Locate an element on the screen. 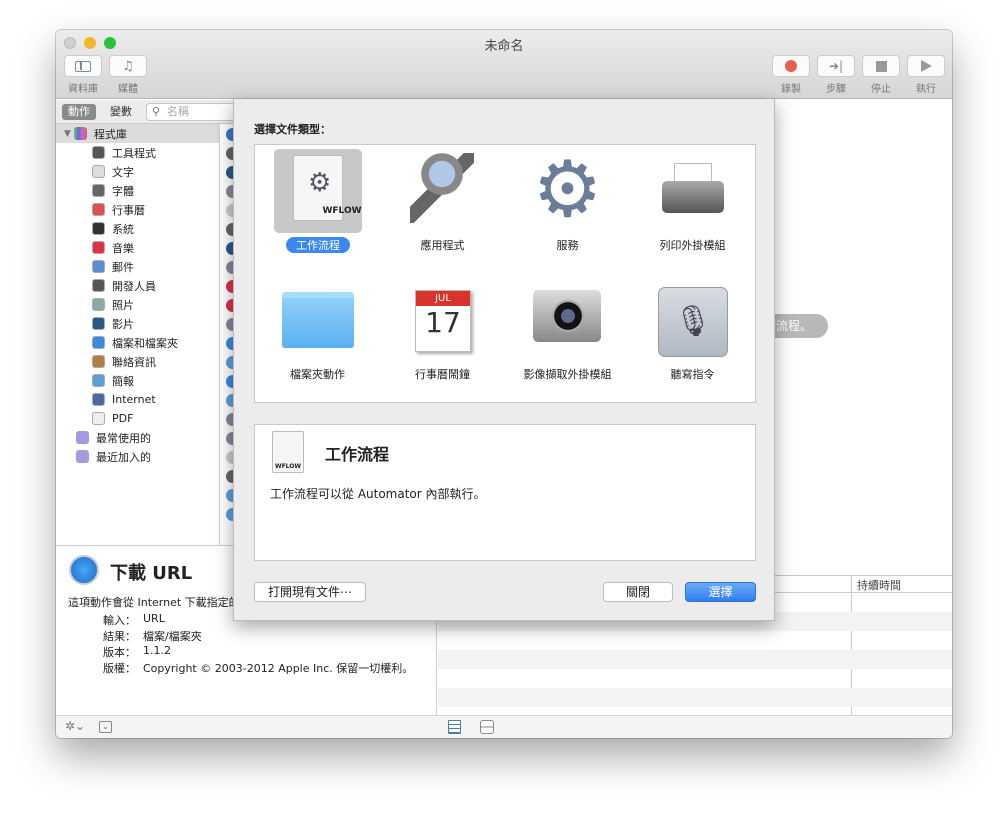 This screenshot has width=1008, height=818. library-category: 檔案和檔案夾 is located at coordinates (137, 342).